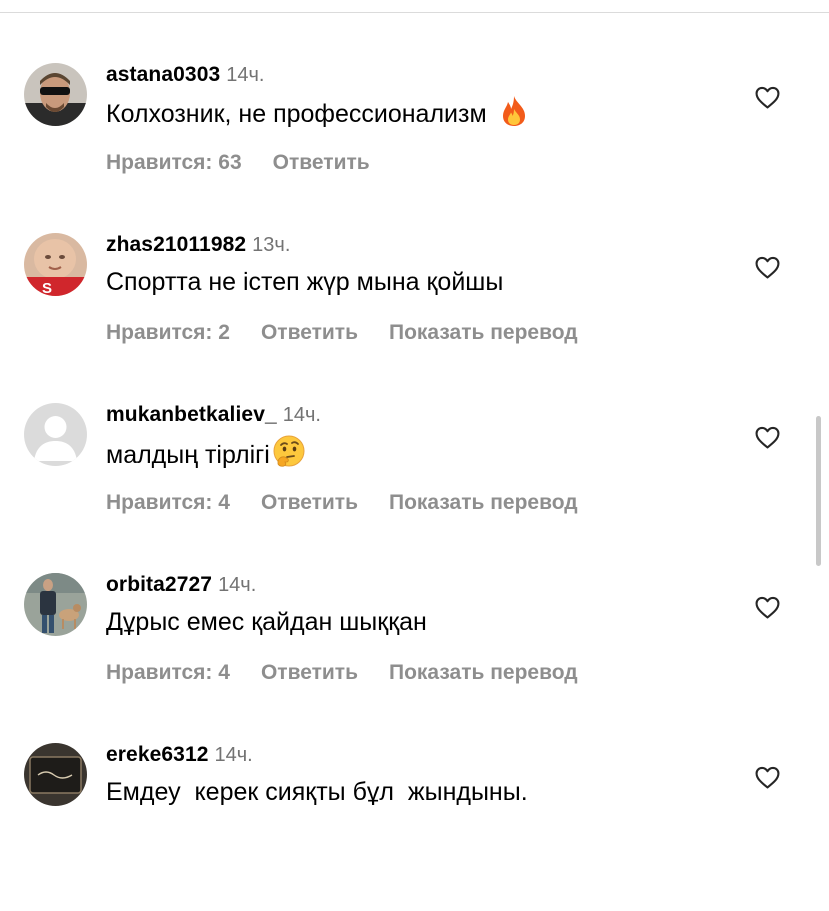 The image size is (829, 911). What do you see at coordinates (296, 114) in the screenshot?
I see `comment-body: Колхозник, не профессионализм` at bounding box center [296, 114].